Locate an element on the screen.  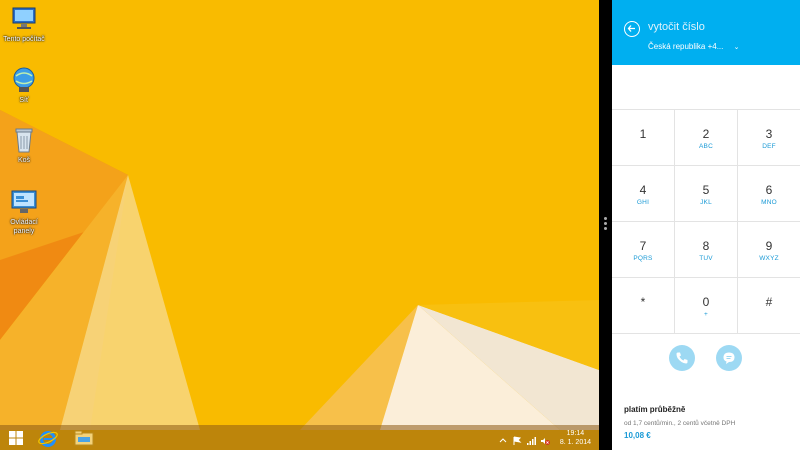
clock-time: 19:14 is located at coordinates (575, 433).